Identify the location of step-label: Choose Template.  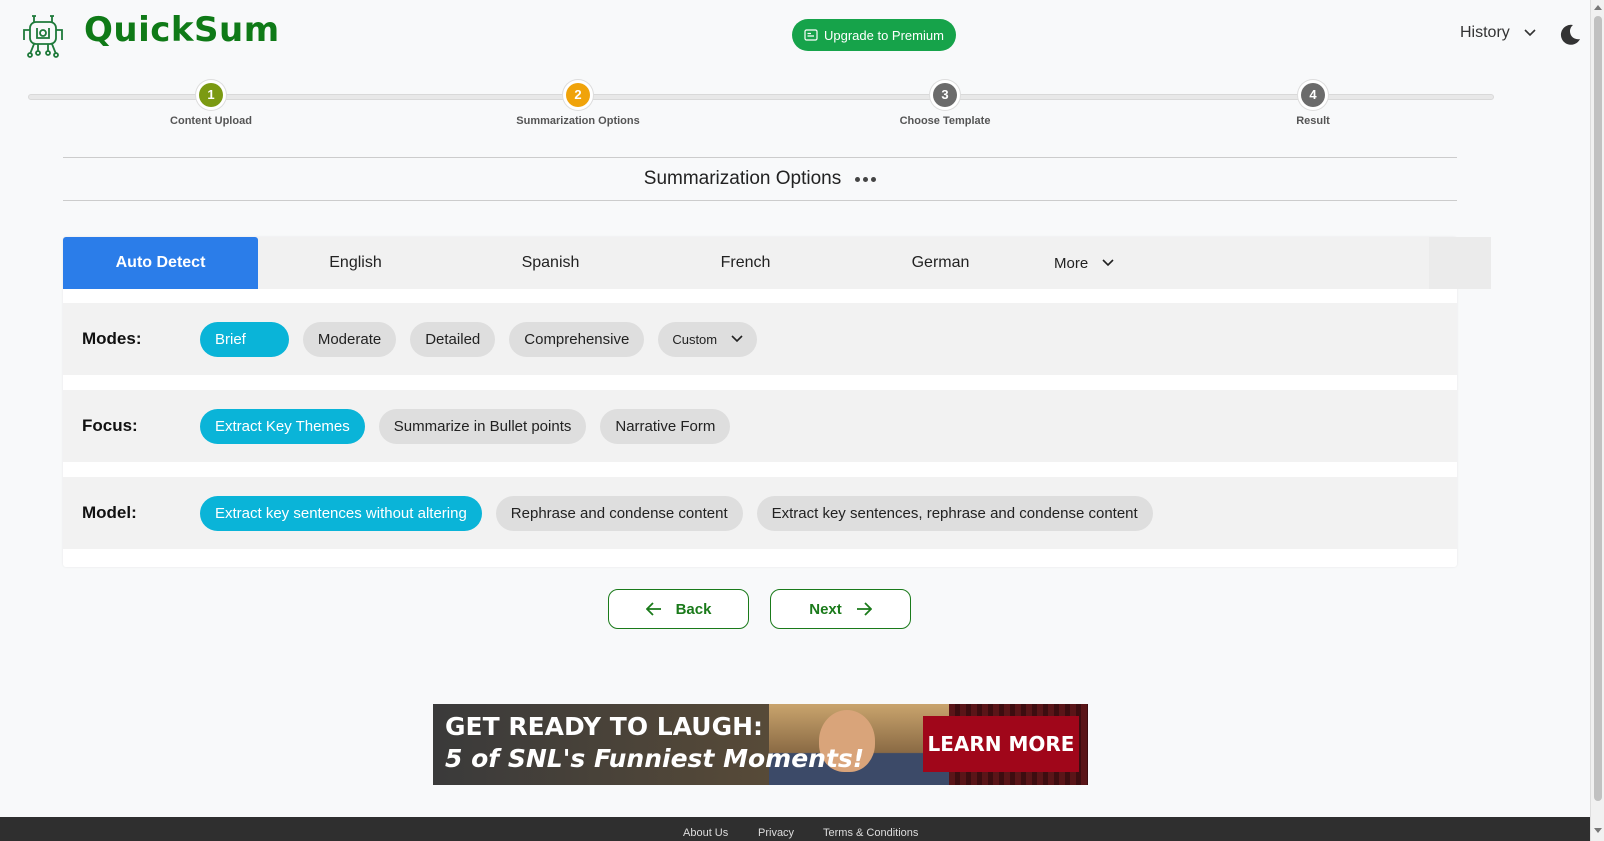
(945, 121).